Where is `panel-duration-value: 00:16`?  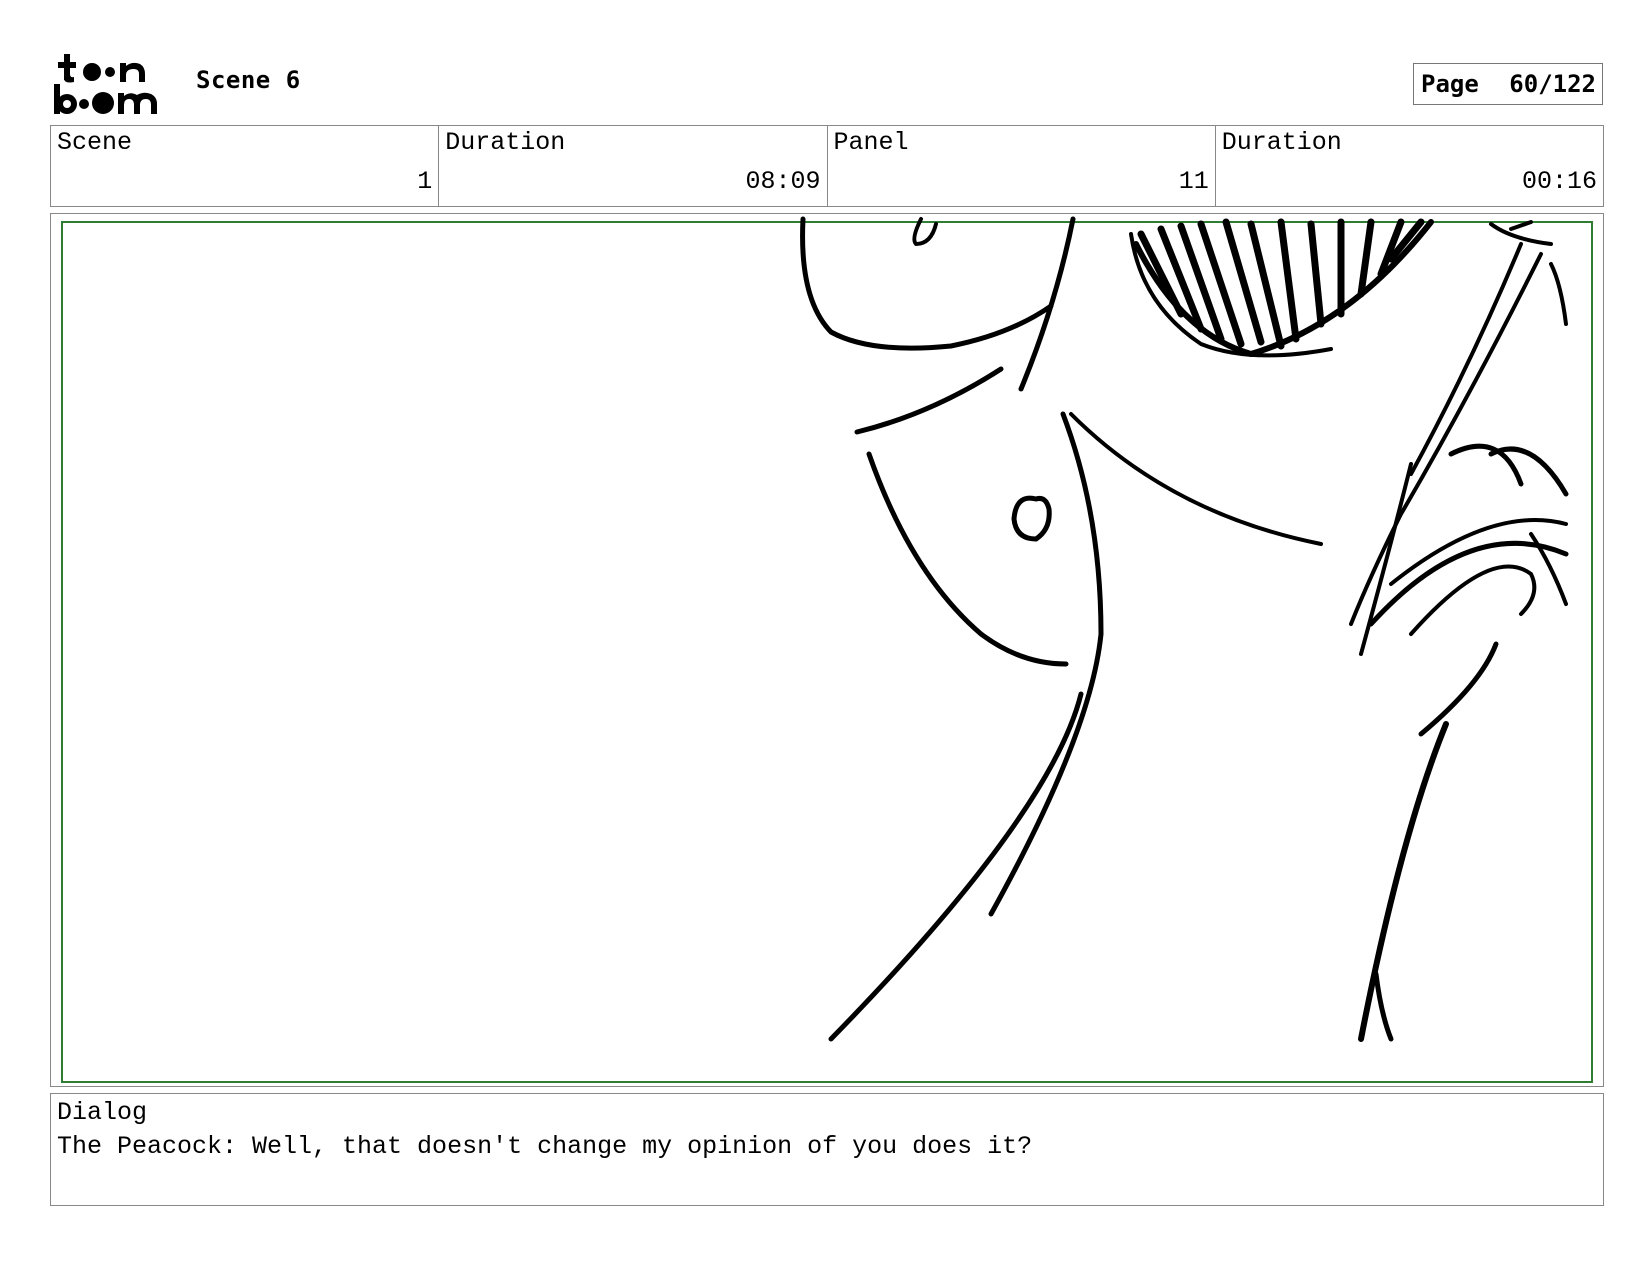
panel-duration-value: 00:16 is located at coordinates (1559, 181).